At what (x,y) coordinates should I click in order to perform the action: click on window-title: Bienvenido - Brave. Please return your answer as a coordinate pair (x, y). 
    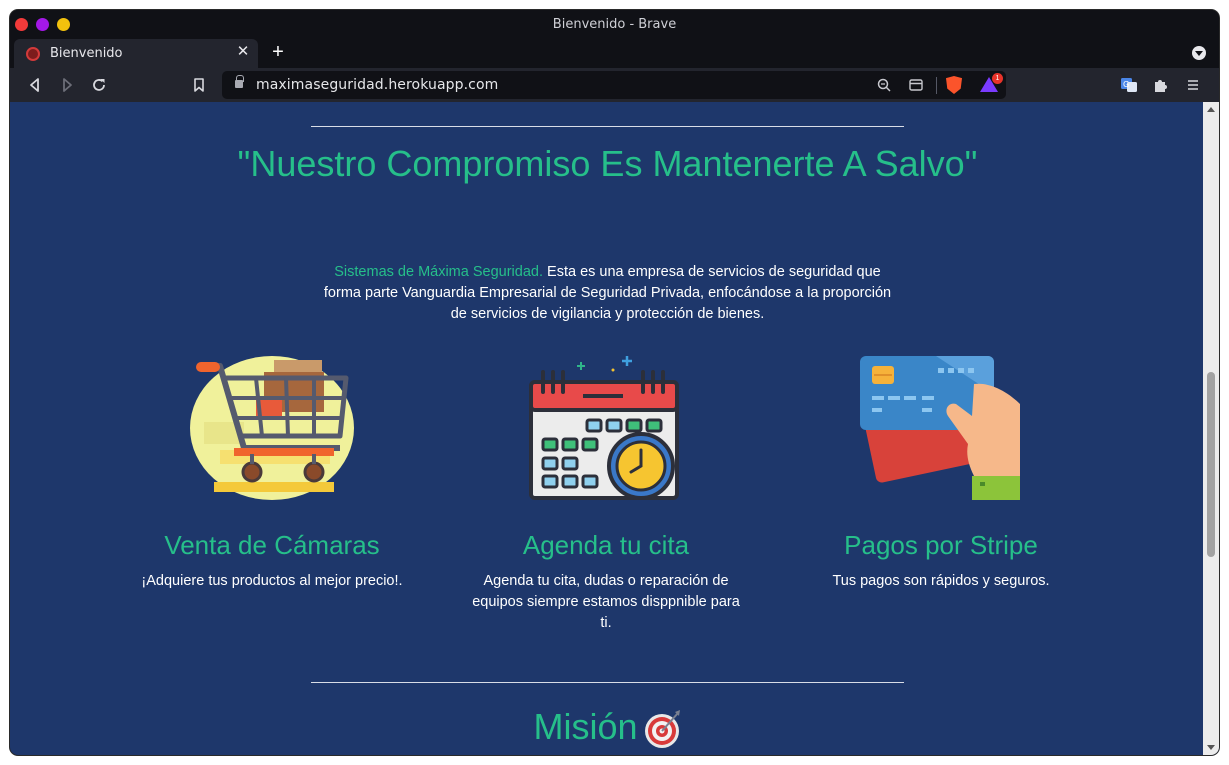
    Looking at the image, I should click on (614, 24).